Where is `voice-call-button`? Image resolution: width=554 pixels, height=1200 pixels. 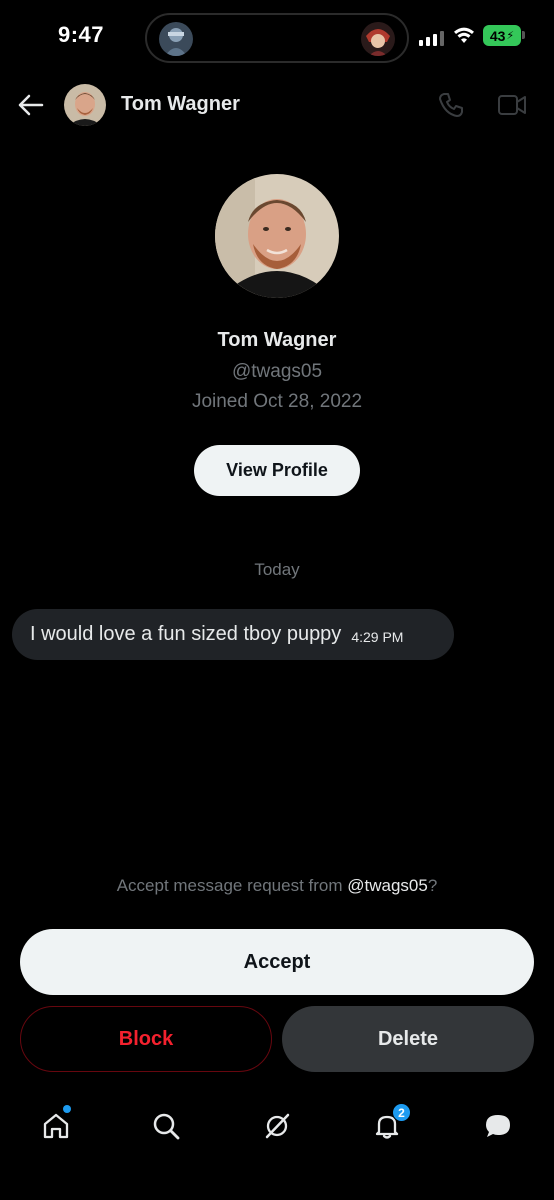 voice-call-button is located at coordinates (451, 105).